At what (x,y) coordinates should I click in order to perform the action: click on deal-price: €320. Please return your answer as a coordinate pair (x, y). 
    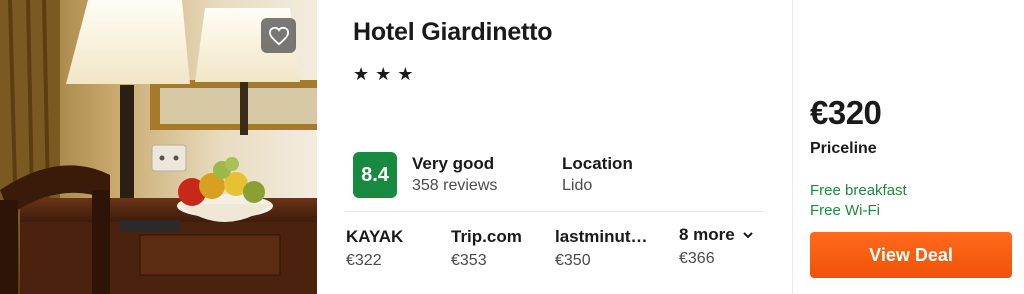
    Looking at the image, I should click on (846, 112).